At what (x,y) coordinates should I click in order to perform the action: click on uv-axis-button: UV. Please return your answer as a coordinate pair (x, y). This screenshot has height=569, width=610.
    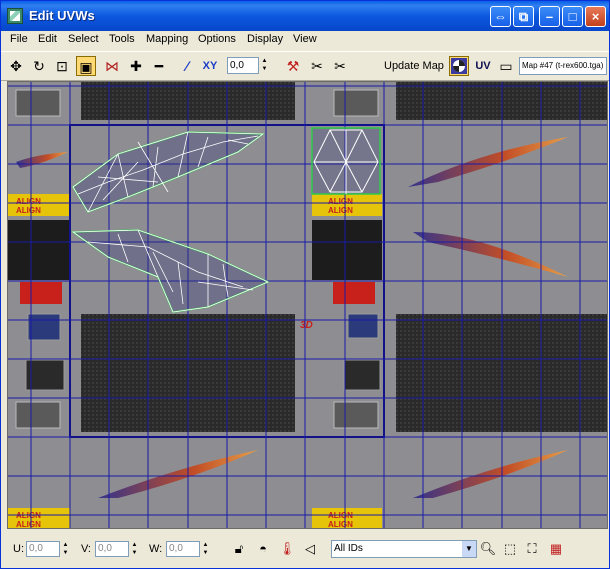
    Looking at the image, I should click on (483, 66).